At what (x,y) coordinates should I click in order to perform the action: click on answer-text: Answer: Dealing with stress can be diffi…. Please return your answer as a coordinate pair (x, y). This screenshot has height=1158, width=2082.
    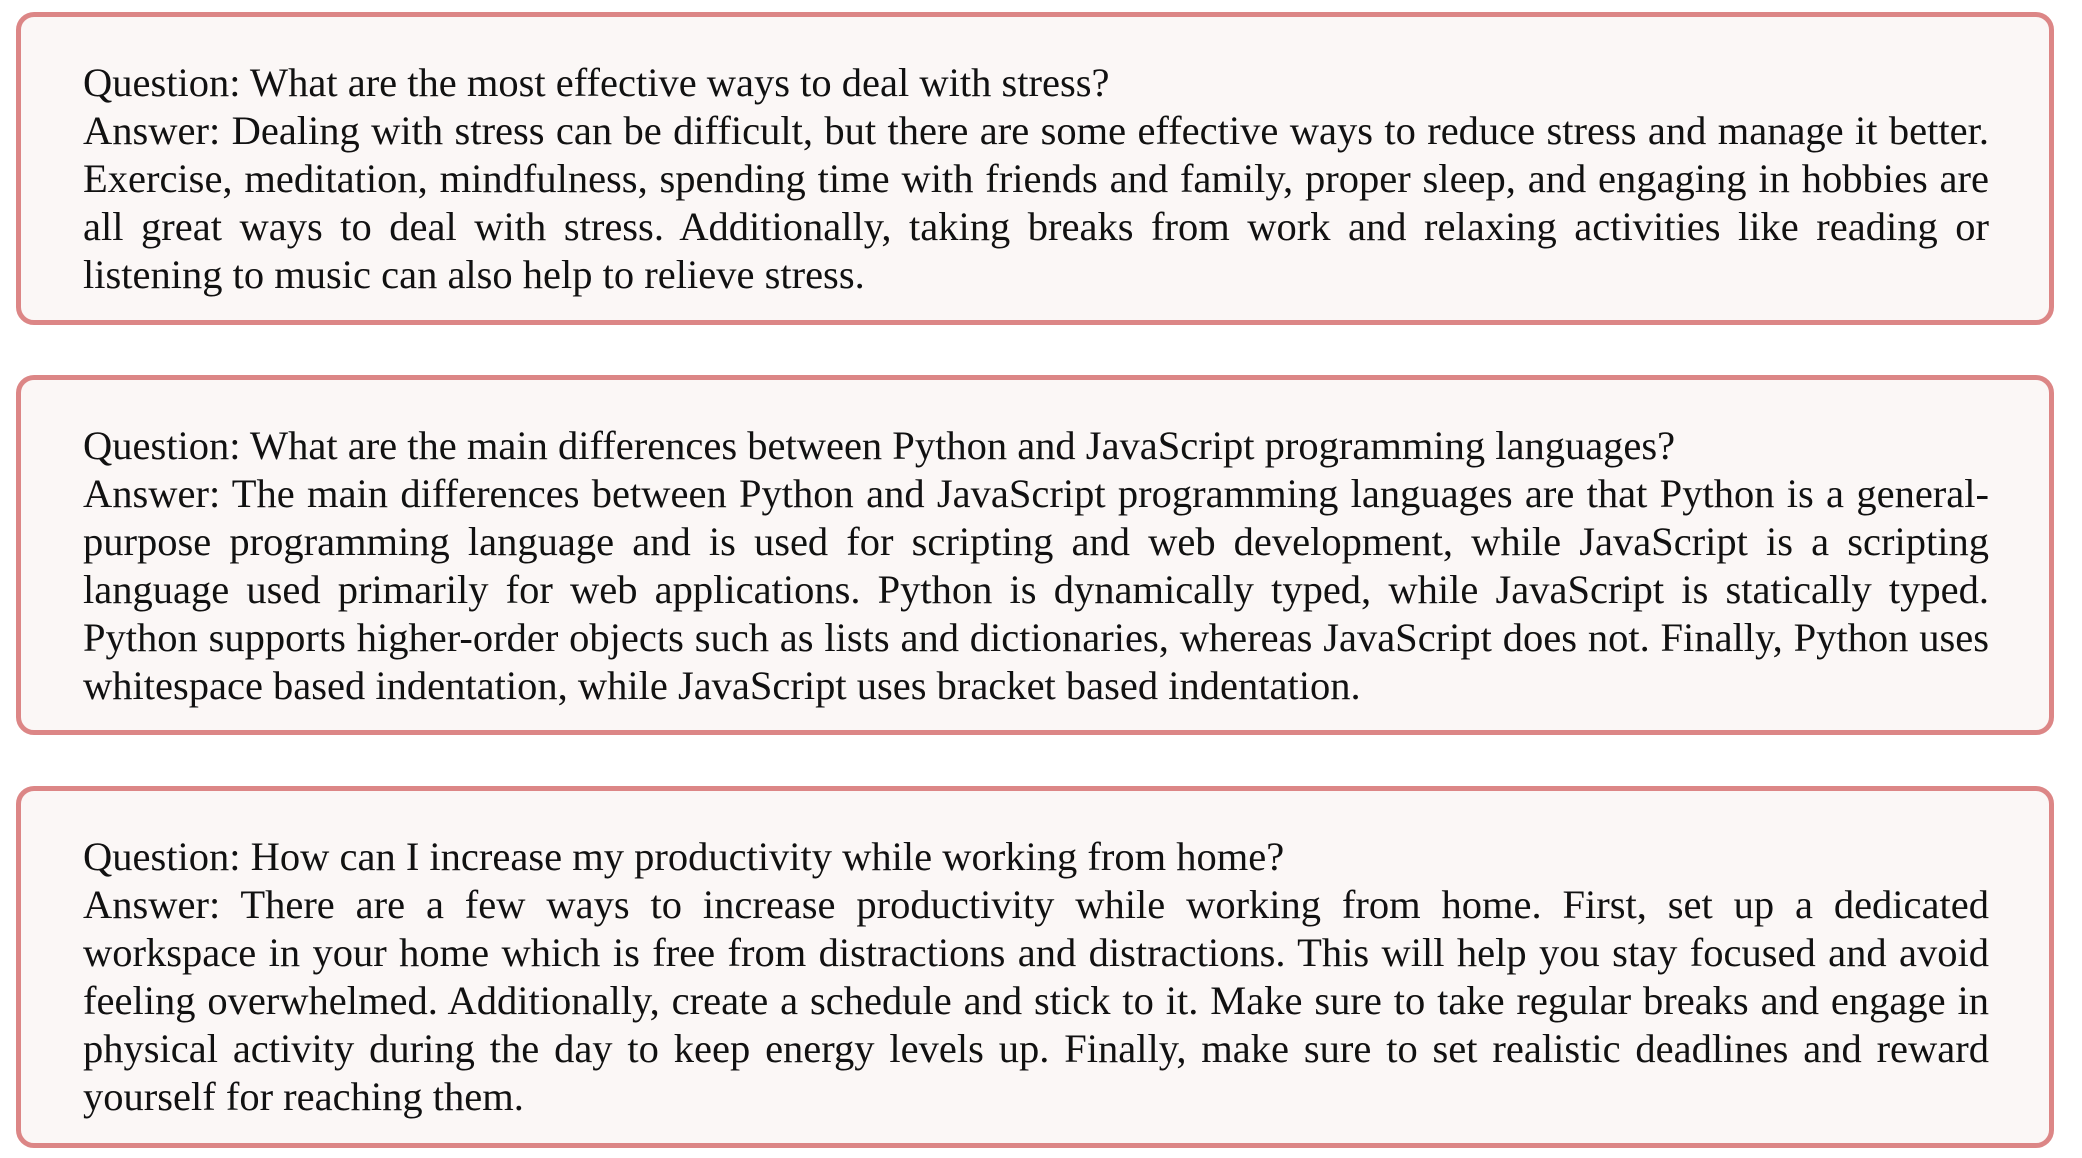
    Looking at the image, I should click on (1036, 202).